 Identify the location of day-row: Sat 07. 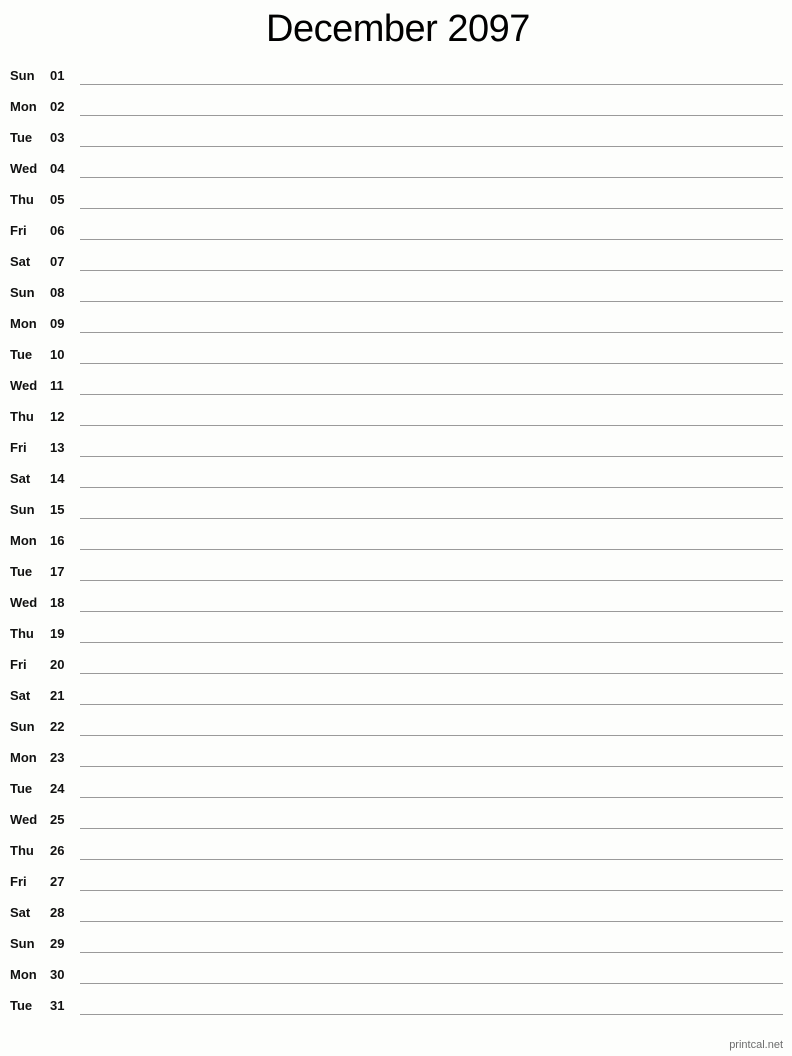
(396, 260).